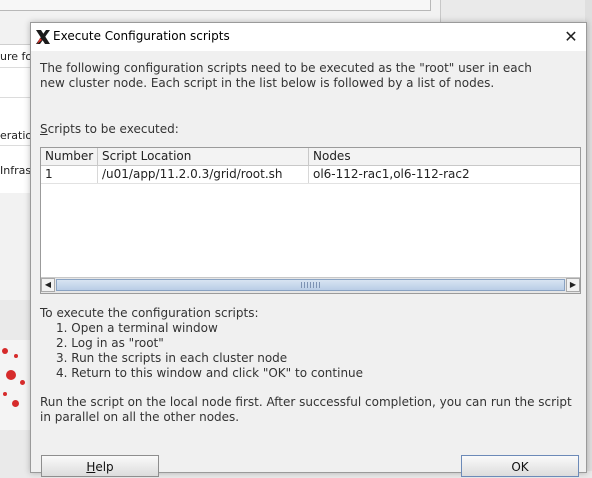  I want to click on arrow-left-icon: ◀, so click(48, 284).